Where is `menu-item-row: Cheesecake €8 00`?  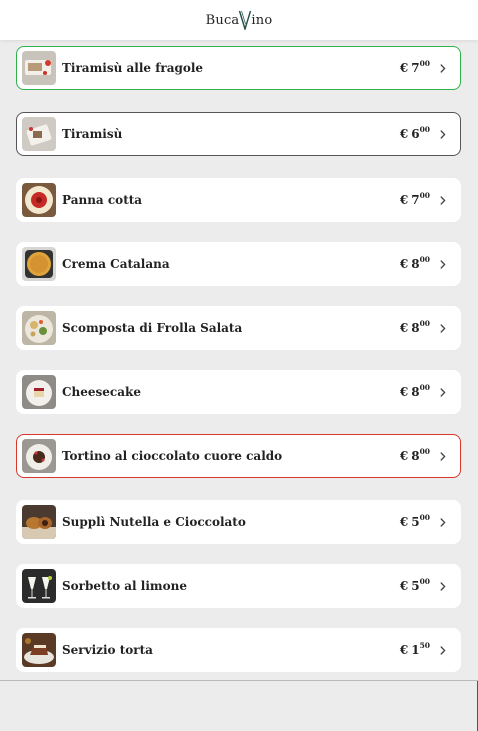 menu-item-row: Cheesecake €8 00 is located at coordinates (238, 392).